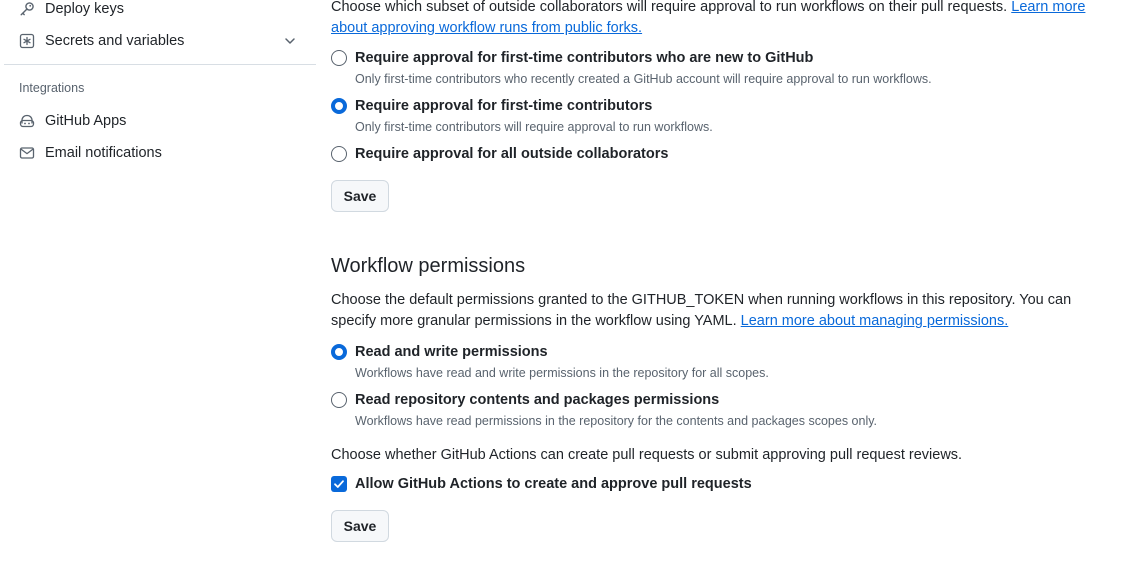  Describe the element at coordinates (27, 41) in the screenshot. I see `asterisk-icon` at that location.